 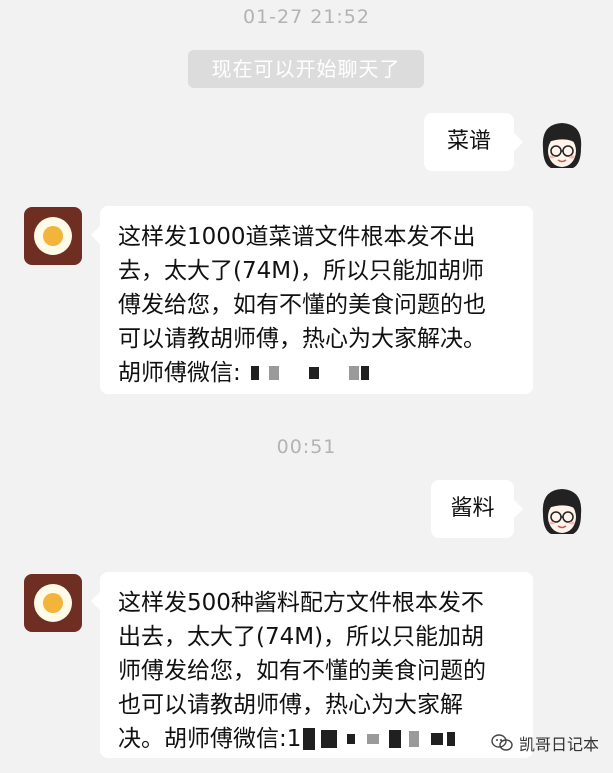 What do you see at coordinates (302, 305) in the screenshot?
I see `message-line: 傅发给您，如有不懂的美食问题的也` at bounding box center [302, 305].